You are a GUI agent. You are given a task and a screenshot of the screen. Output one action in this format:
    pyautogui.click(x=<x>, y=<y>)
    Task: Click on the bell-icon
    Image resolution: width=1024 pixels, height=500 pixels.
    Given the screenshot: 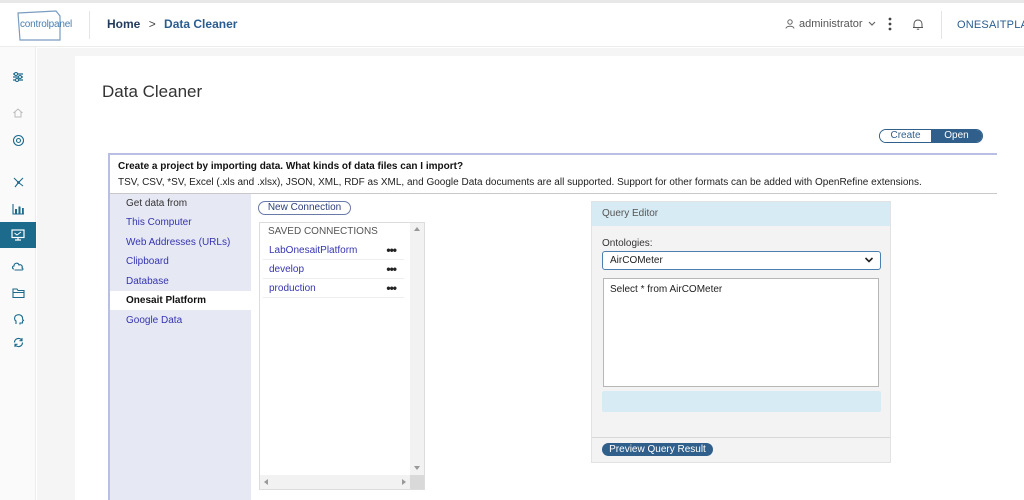 What is the action you would take?
    pyautogui.click(x=918, y=24)
    